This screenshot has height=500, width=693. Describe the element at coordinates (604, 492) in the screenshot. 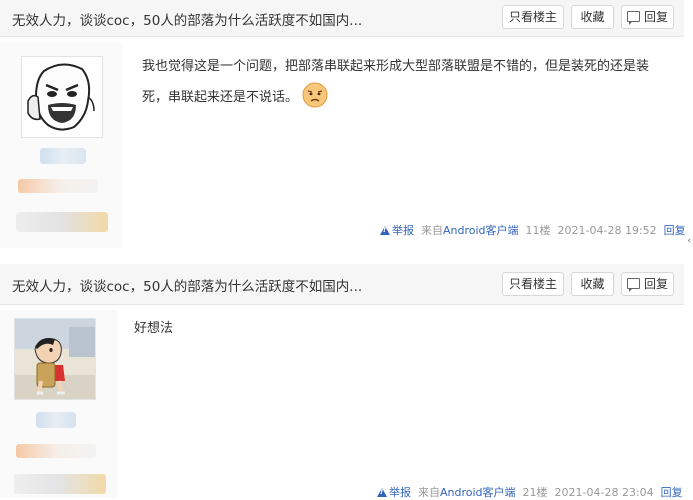

I see `post-time: 2021-04-28 23:04` at that location.